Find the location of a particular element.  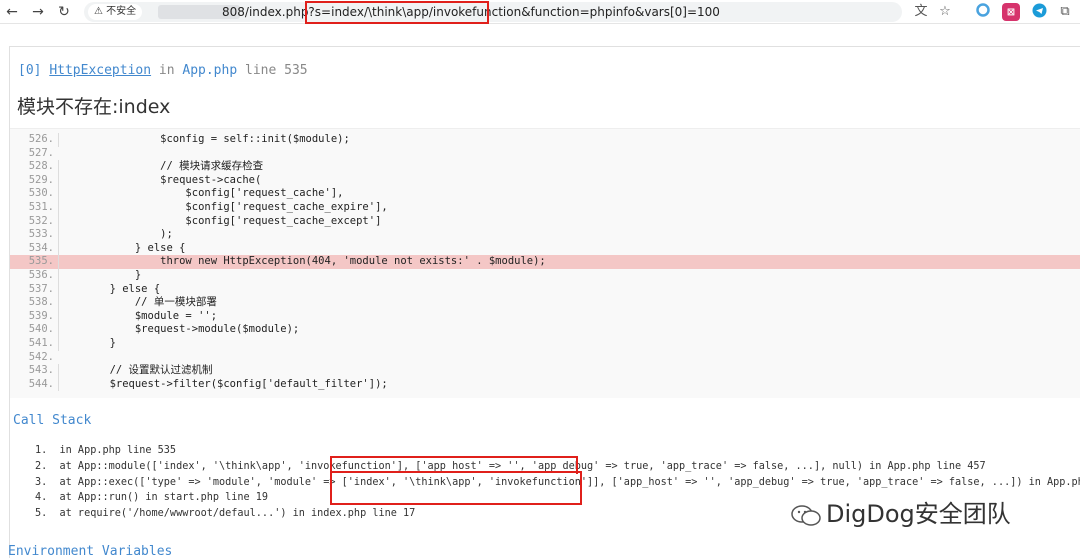

source-line: 526. $config = self::init($module); is located at coordinates (545, 140).